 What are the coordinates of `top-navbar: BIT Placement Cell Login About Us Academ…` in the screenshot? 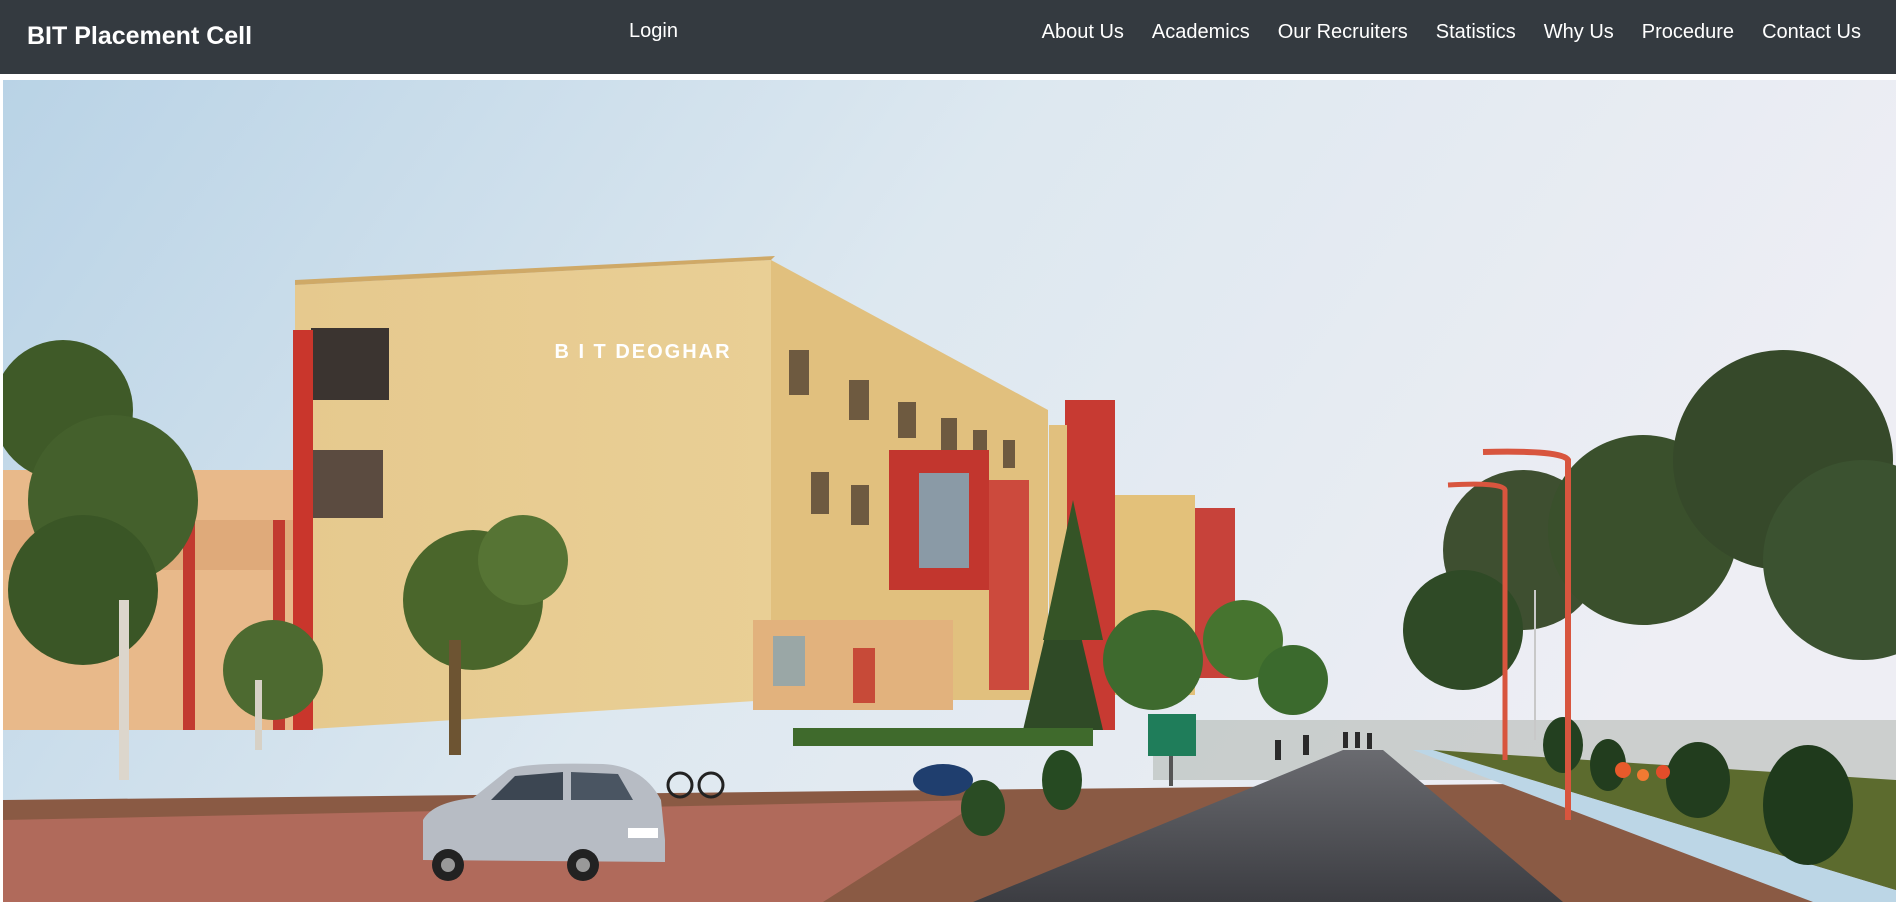 It's located at (948, 37).